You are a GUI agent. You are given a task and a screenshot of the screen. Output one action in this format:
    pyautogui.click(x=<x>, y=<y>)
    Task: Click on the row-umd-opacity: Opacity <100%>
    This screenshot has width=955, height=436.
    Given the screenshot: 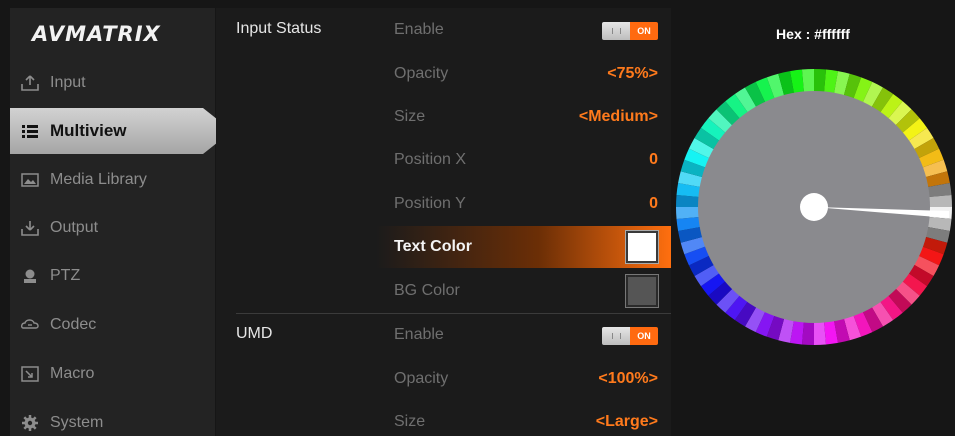 What is the action you would take?
    pyautogui.click(x=523, y=379)
    